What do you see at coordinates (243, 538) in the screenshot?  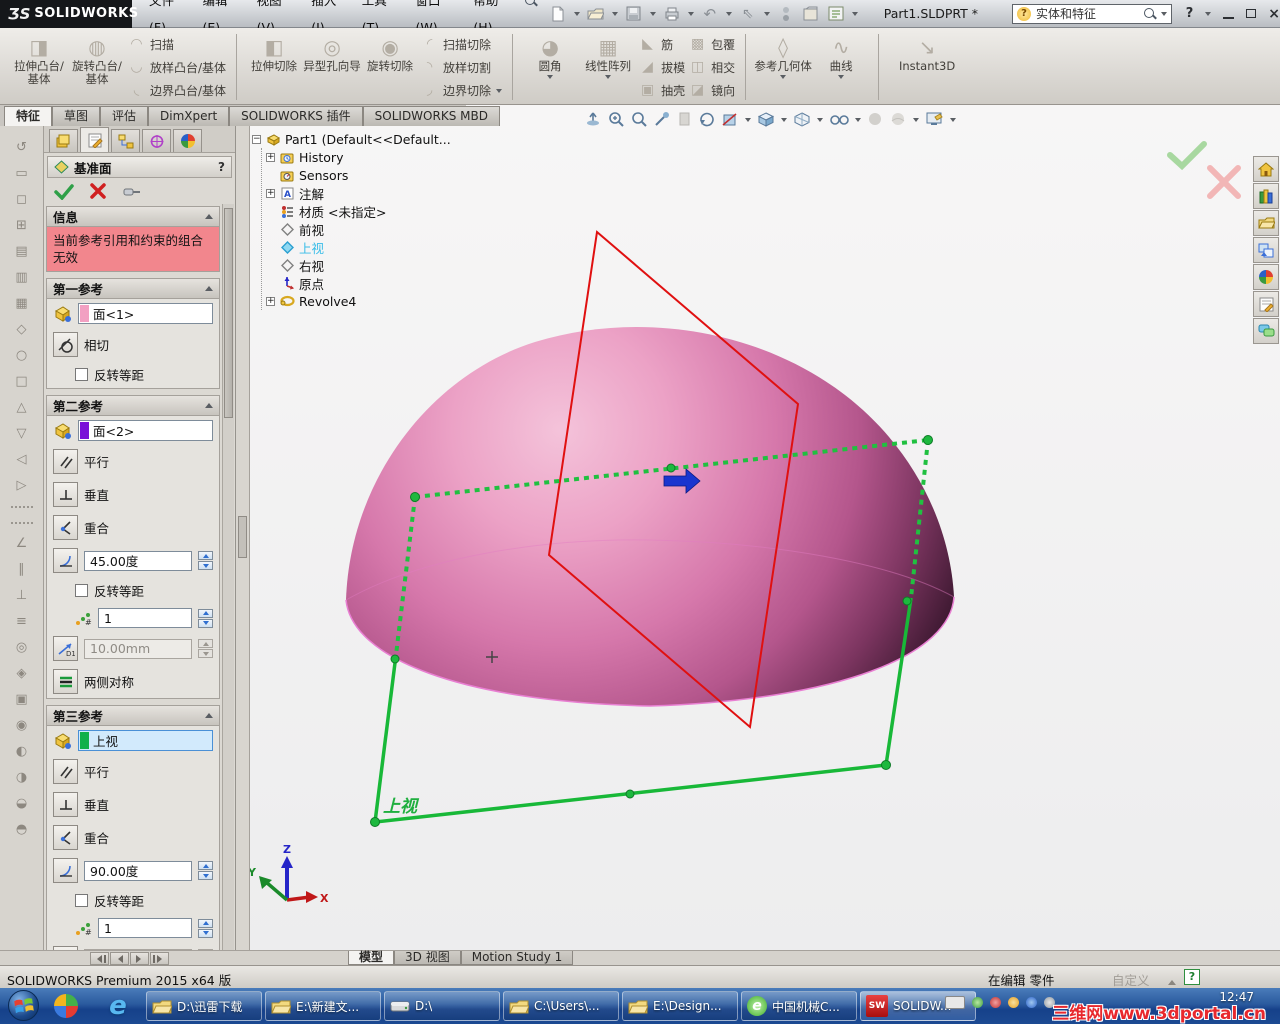 I see `panel-splitter` at bounding box center [243, 538].